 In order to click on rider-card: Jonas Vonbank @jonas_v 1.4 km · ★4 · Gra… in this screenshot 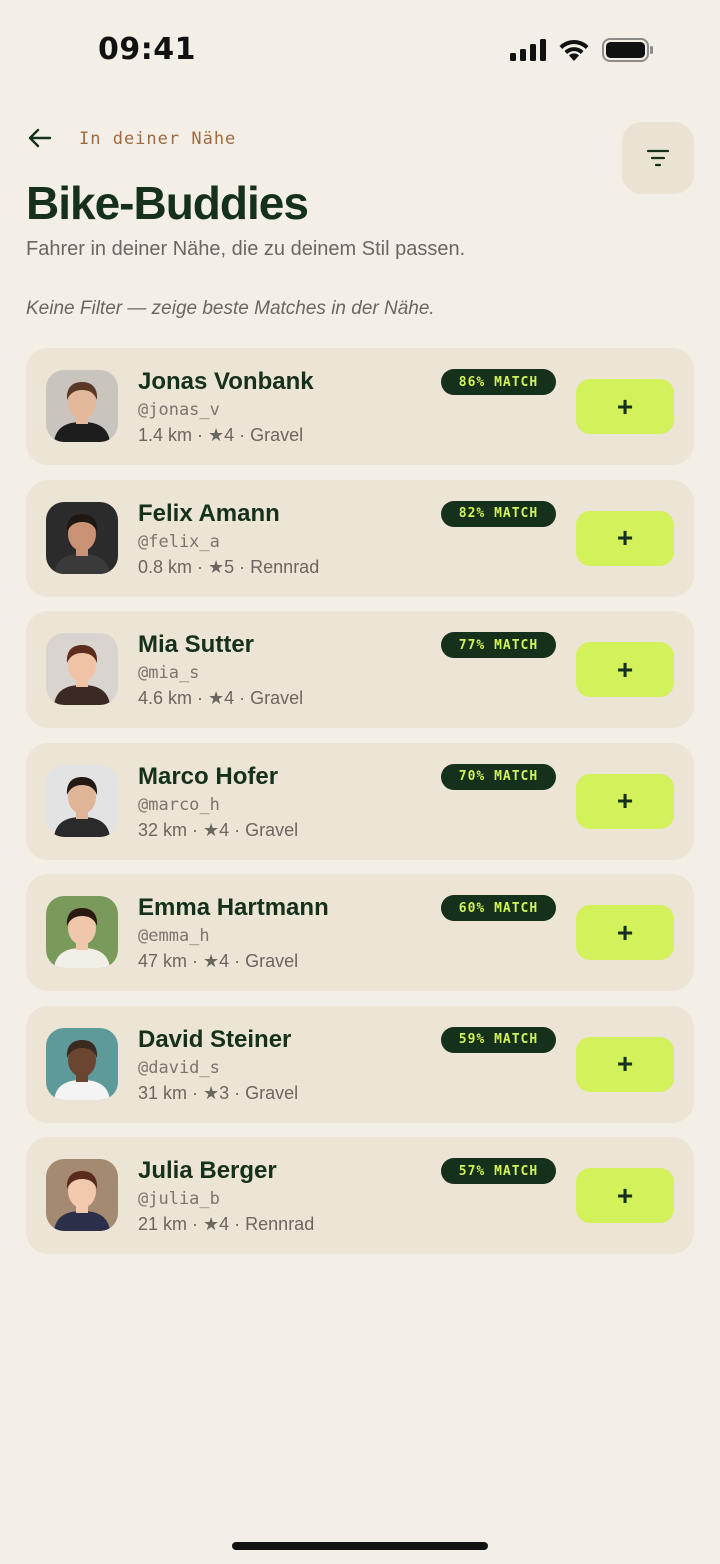, I will do `click(360, 406)`.